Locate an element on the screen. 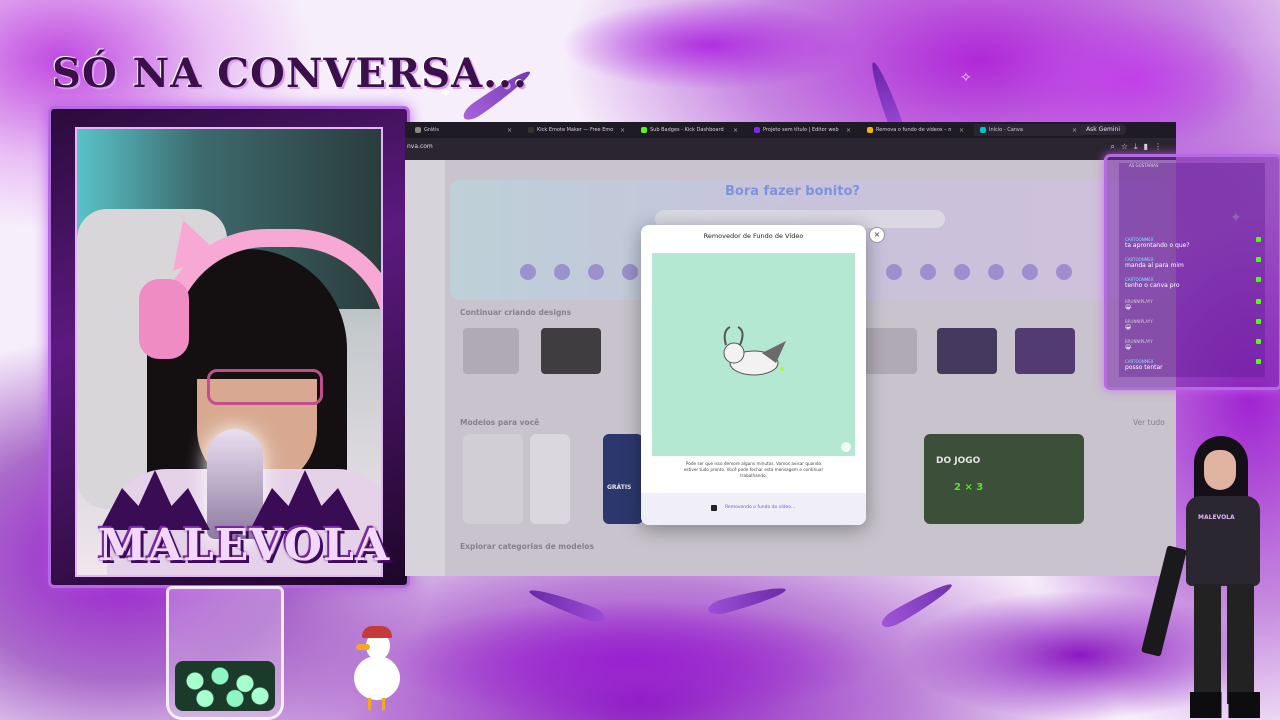  browser-tab: Projeto sem título | Editor web × is located at coordinates (802, 130).